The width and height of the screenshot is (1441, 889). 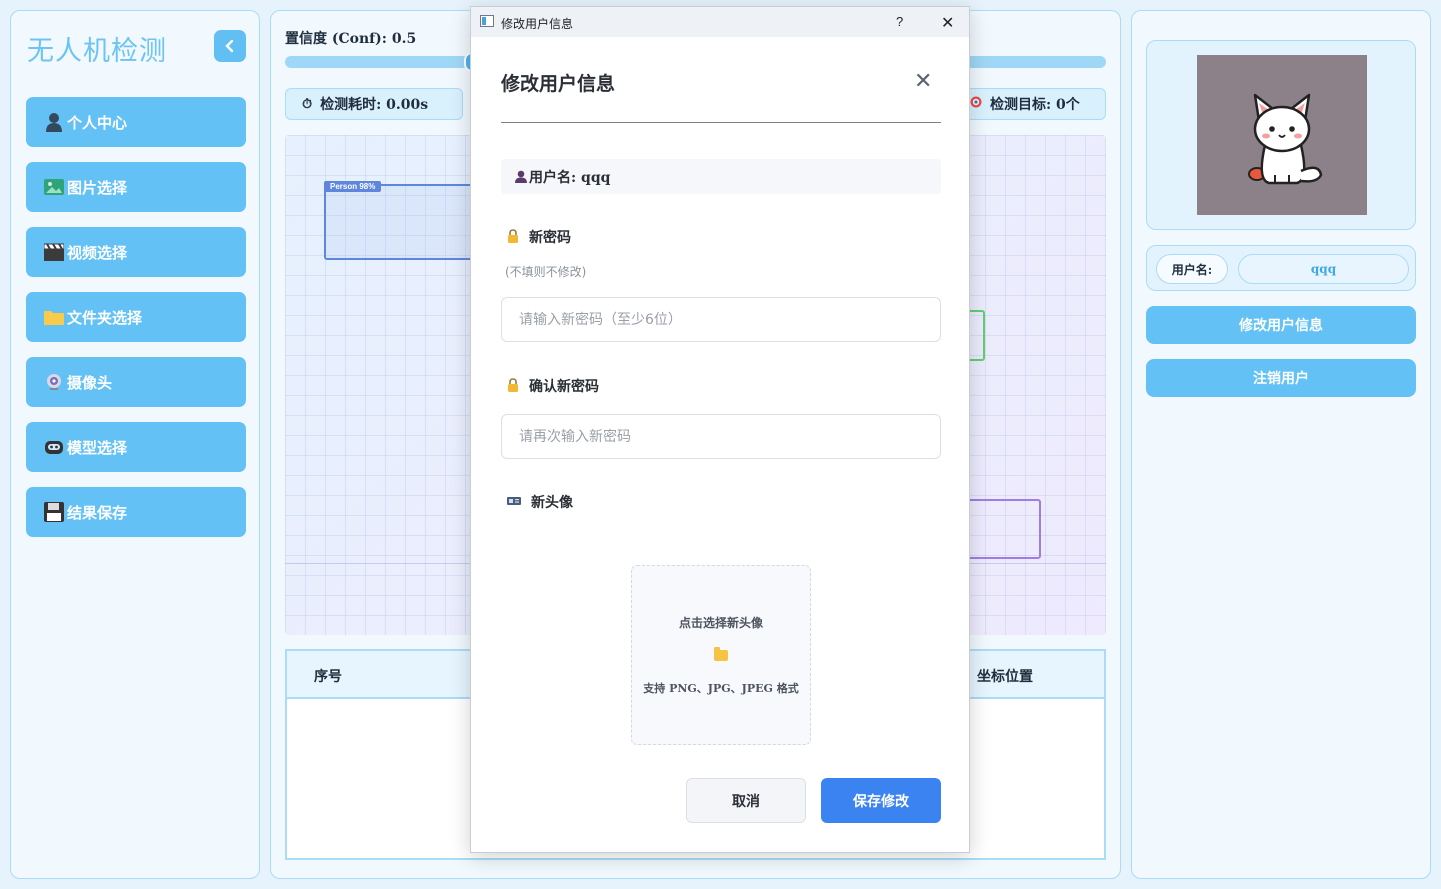 What do you see at coordinates (720, 623) in the screenshot?
I see `upload-prompt: 点击选择新头像` at bounding box center [720, 623].